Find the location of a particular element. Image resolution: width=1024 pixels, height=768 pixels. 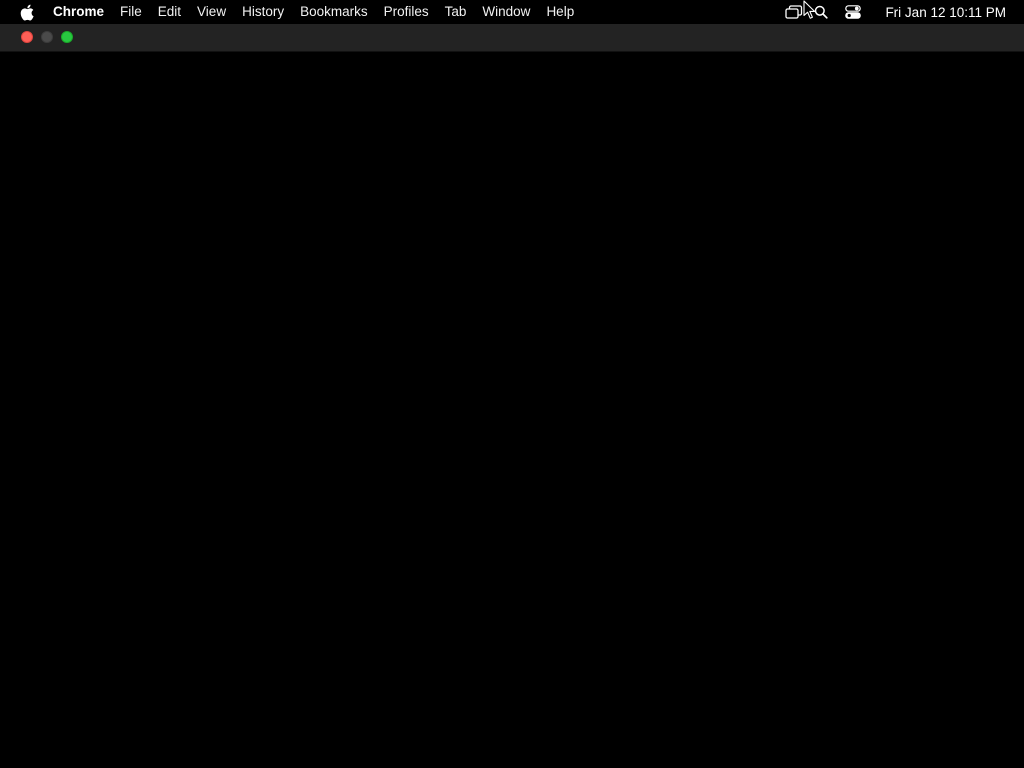

menu-view: View is located at coordinates (211, 12).